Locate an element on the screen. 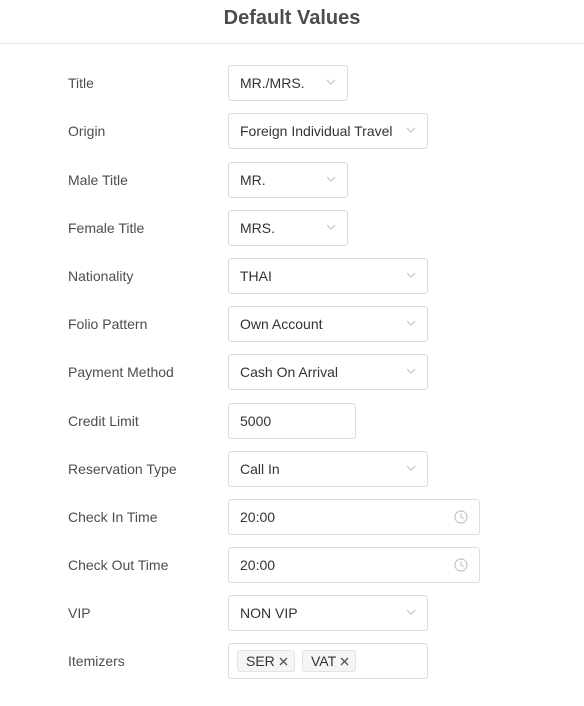 This screenshot has height=706, width=584. row-origin: Origin Foreign Individual Travel is located at coordinates (292, 131).